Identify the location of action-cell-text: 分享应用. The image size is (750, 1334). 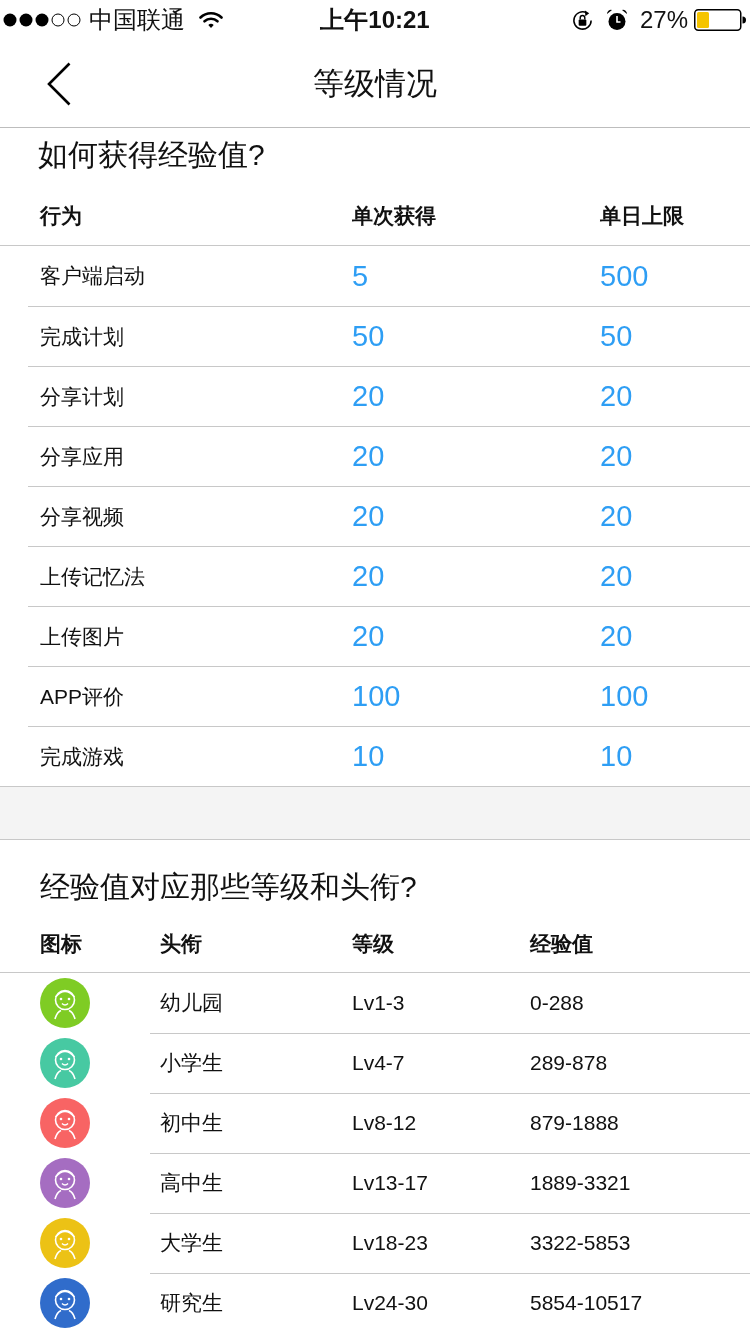
(82, 456).